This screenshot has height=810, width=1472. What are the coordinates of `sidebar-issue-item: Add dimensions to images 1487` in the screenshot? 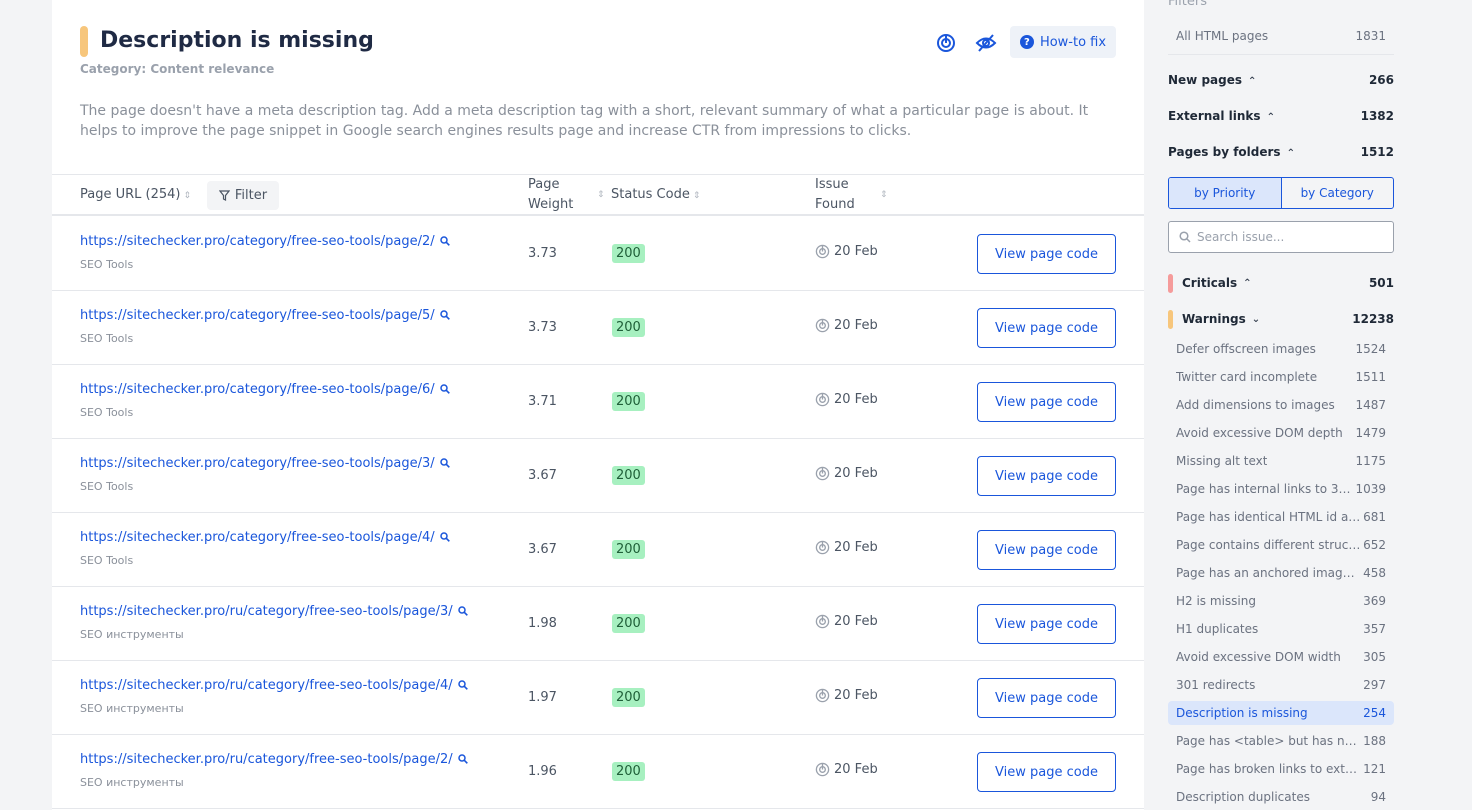 It's located at (1281, 405).